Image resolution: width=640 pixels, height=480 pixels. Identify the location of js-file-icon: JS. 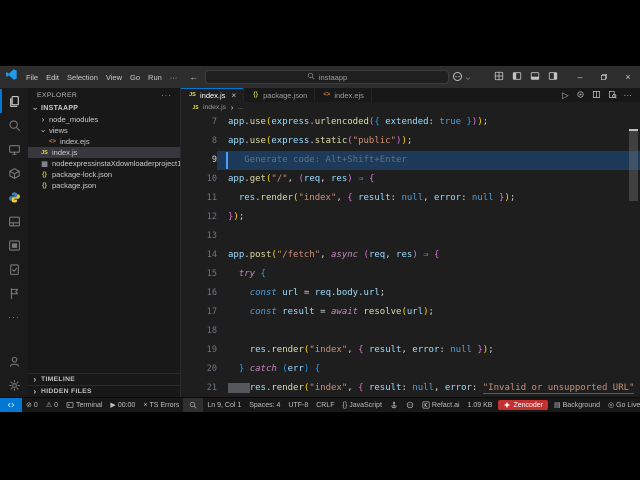
(44, 152).